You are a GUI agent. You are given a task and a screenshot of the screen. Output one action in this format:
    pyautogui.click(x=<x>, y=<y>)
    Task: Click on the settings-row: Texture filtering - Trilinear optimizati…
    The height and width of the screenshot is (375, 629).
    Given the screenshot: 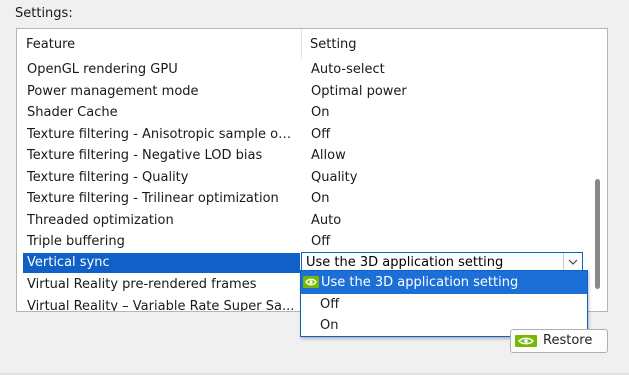 What is the action you would take?
    pyautogui.click(x=303, y=199)
    